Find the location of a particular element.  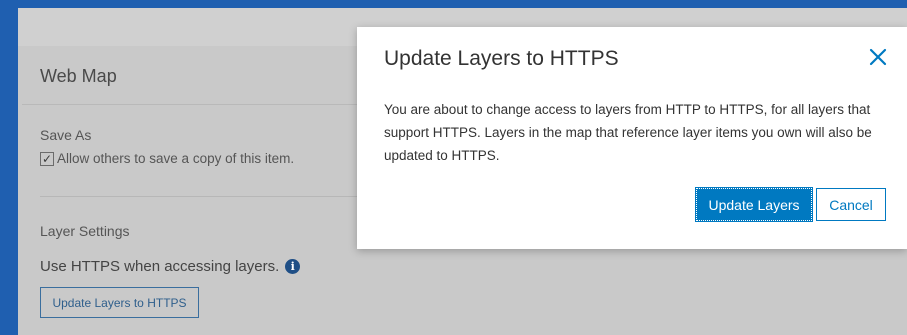

cancel-button: Cancel is located at coordinates (851, 204).